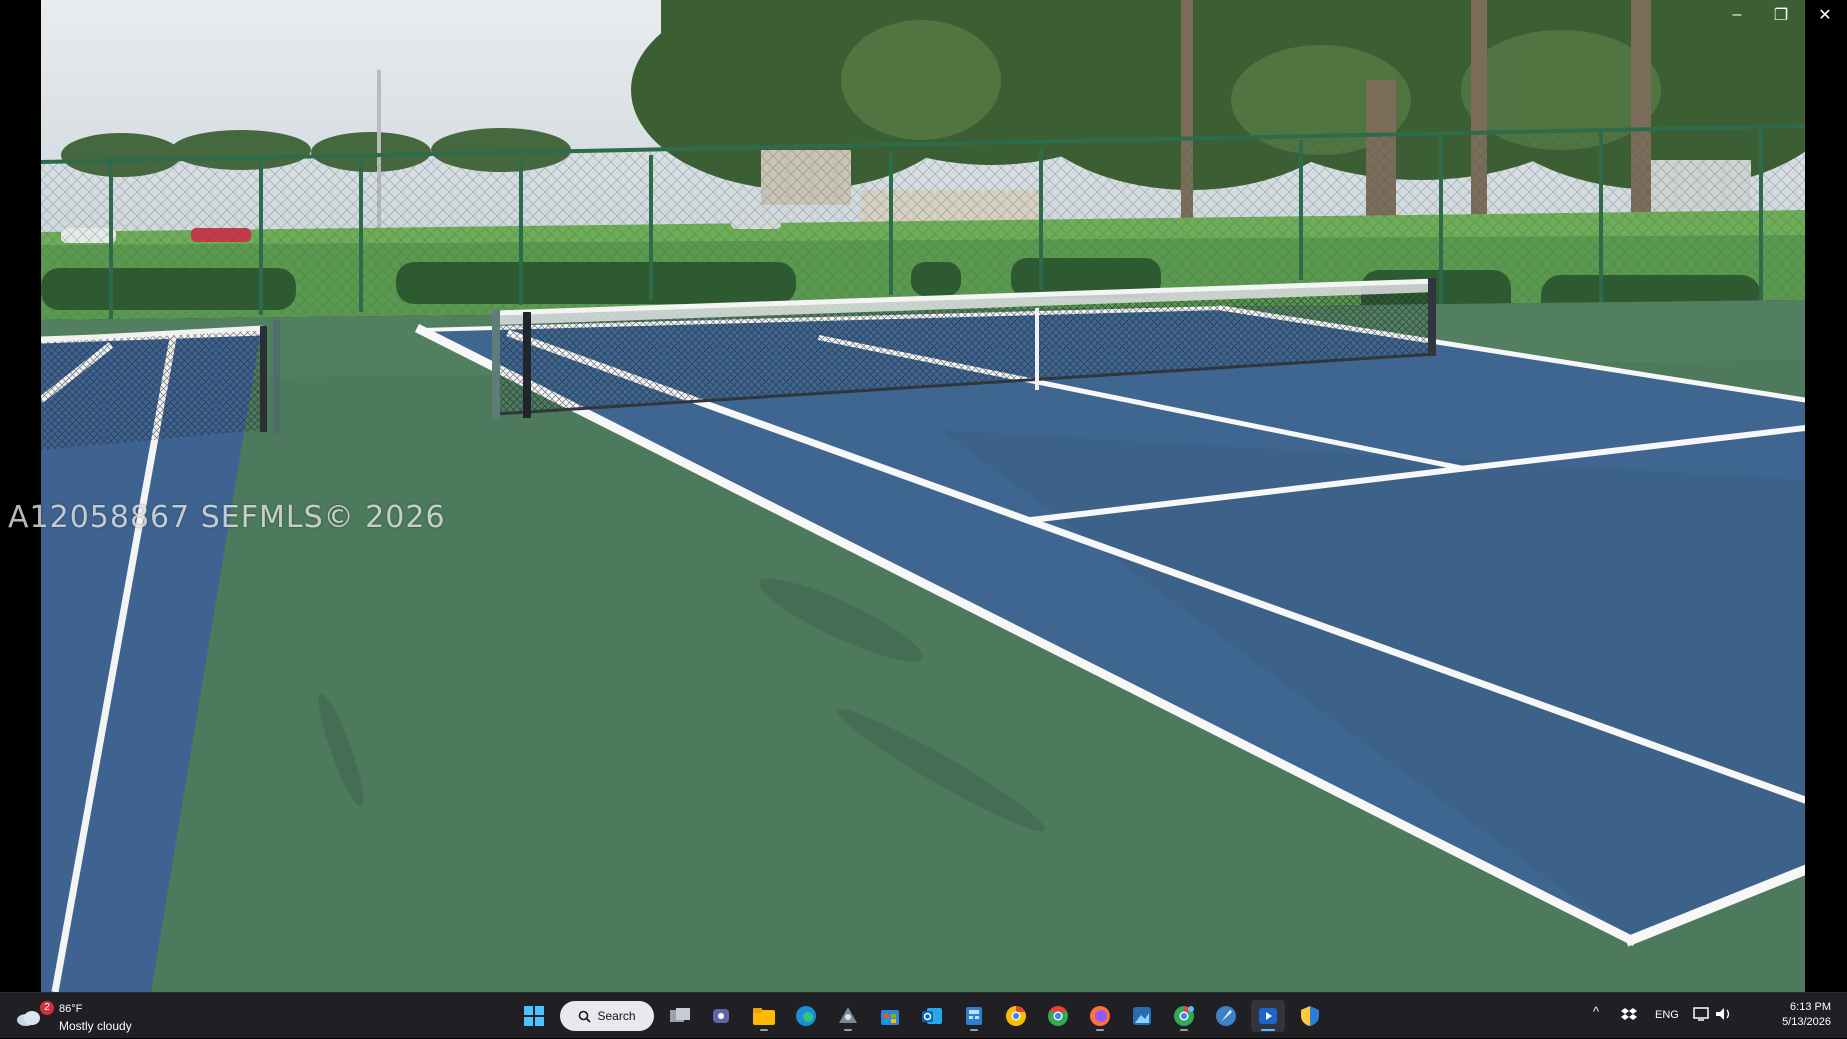  Describe the element at coordinates (1142, 1016) in the screenshot. I see `photos-icon` at that location.